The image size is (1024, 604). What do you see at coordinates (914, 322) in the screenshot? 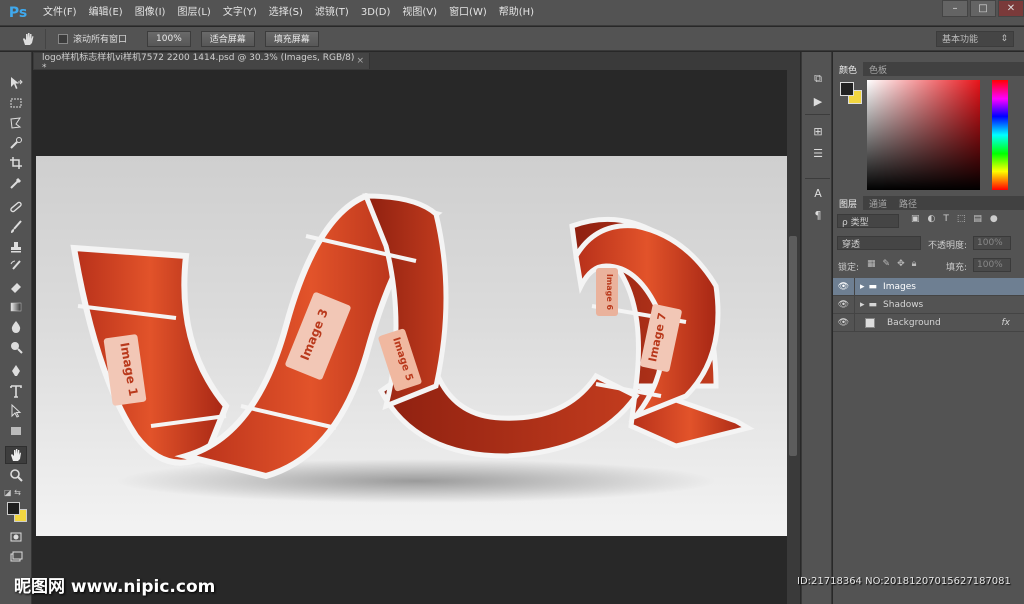
I see `layer-name: Background` at bounding box center [914, 322].